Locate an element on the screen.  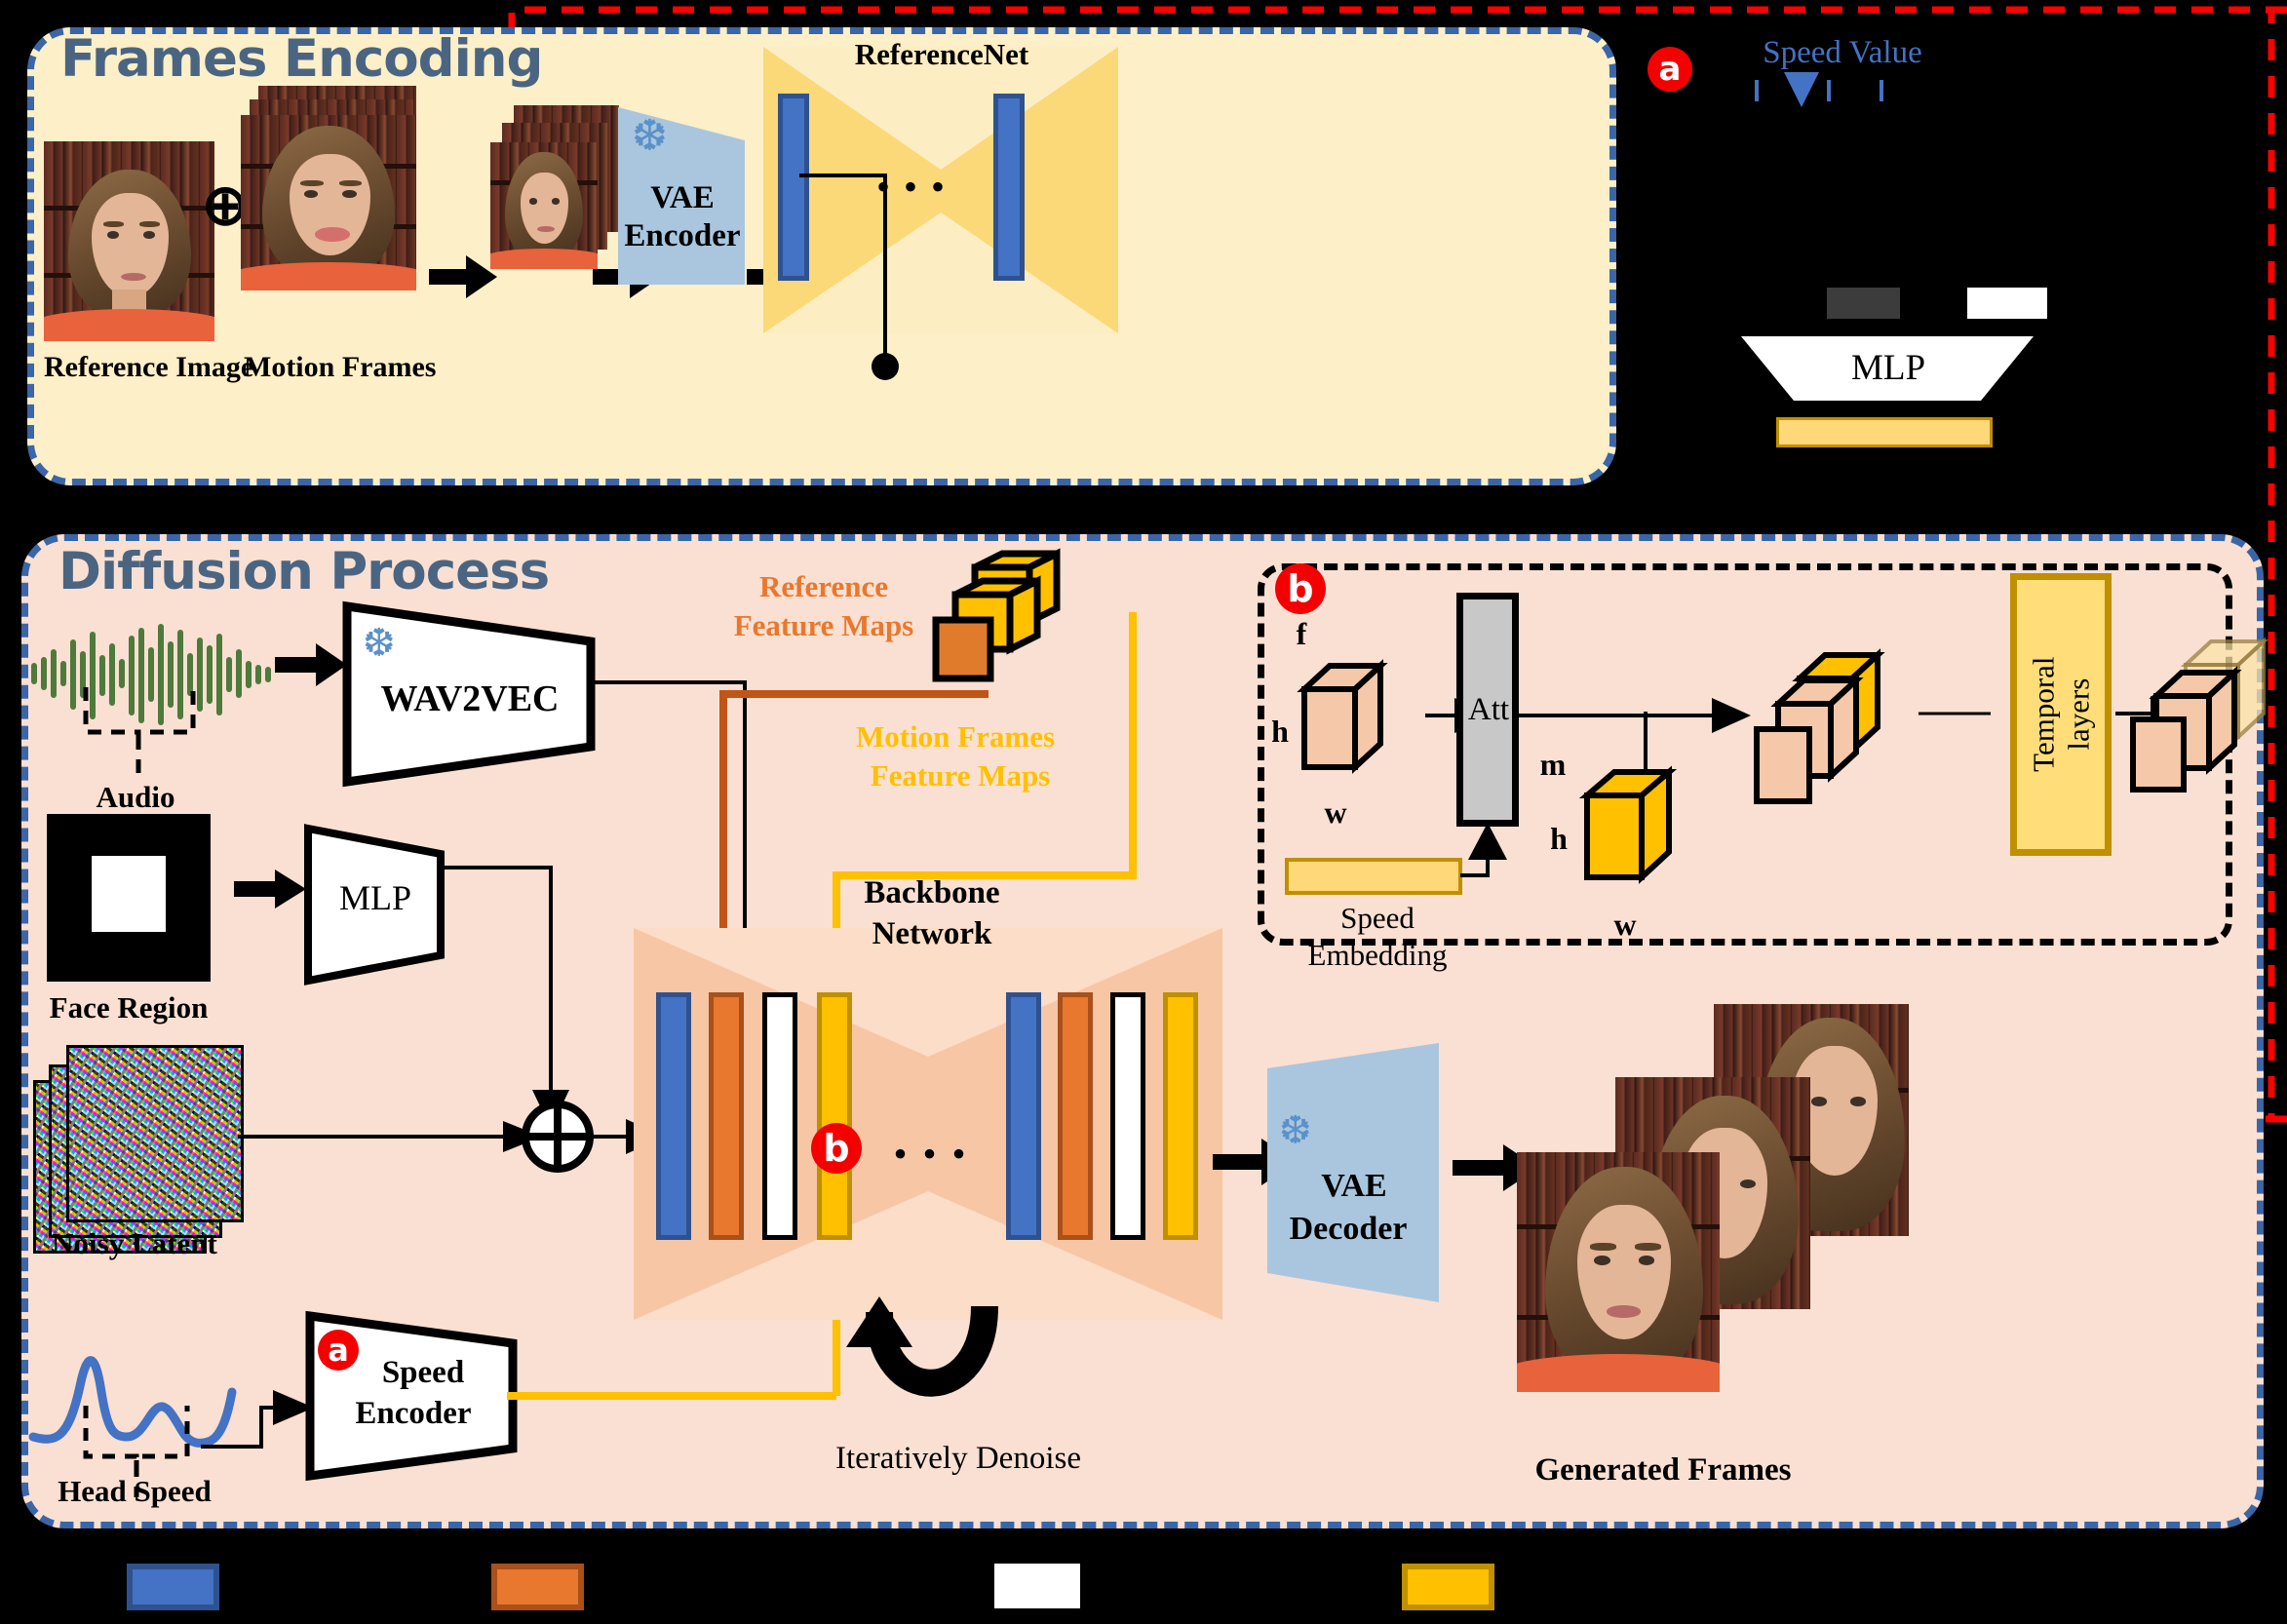
speed-embedding-to-att-line is located at coordinates (1483, 850).